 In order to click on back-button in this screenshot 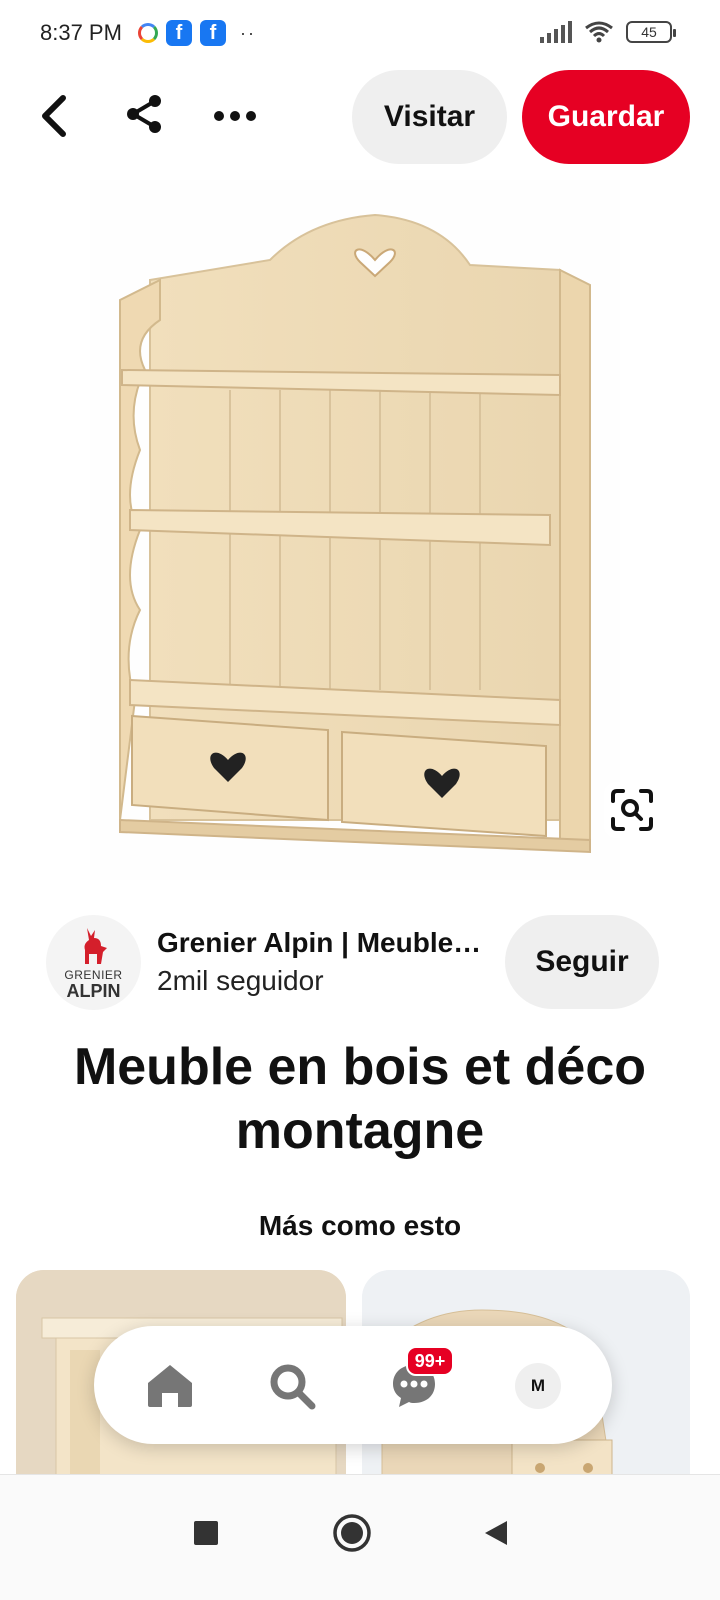, I will do `click(54, 116)`.